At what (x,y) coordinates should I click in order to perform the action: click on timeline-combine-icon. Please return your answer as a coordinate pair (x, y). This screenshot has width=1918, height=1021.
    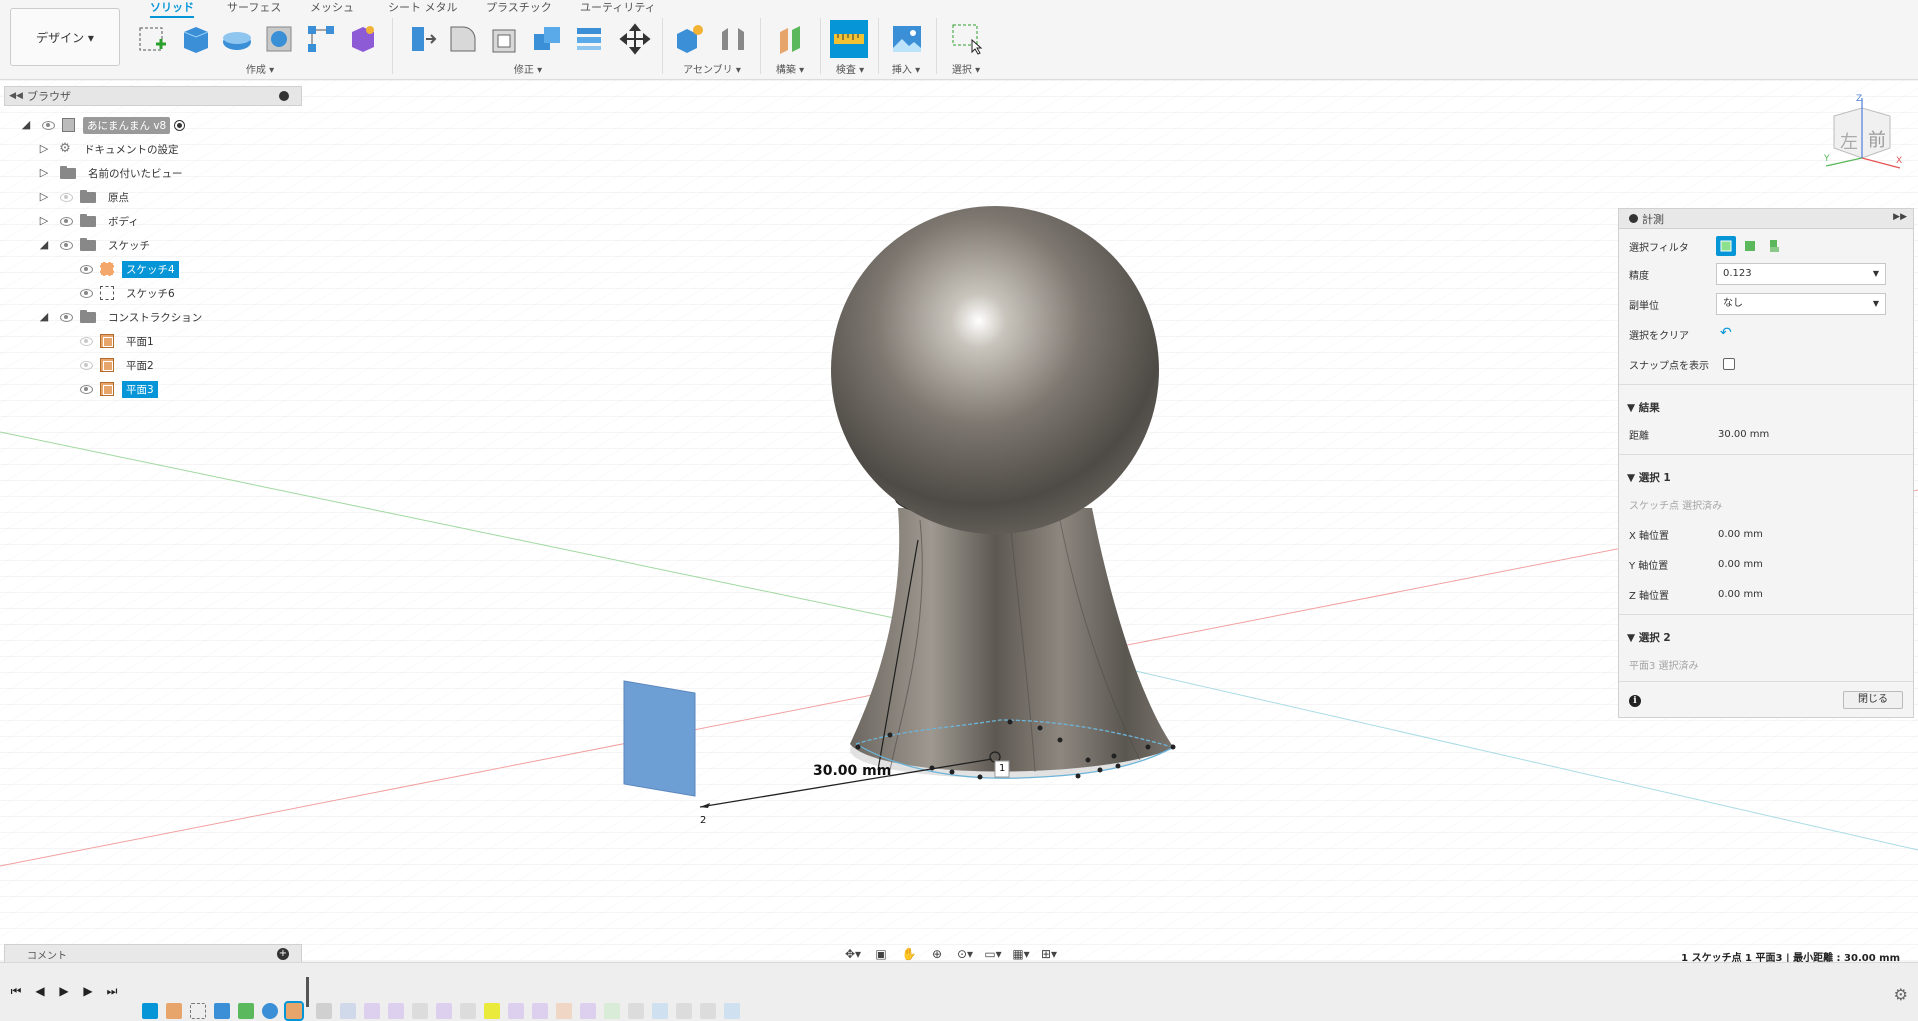
    Looking at the image, I should click on (564, 1011).